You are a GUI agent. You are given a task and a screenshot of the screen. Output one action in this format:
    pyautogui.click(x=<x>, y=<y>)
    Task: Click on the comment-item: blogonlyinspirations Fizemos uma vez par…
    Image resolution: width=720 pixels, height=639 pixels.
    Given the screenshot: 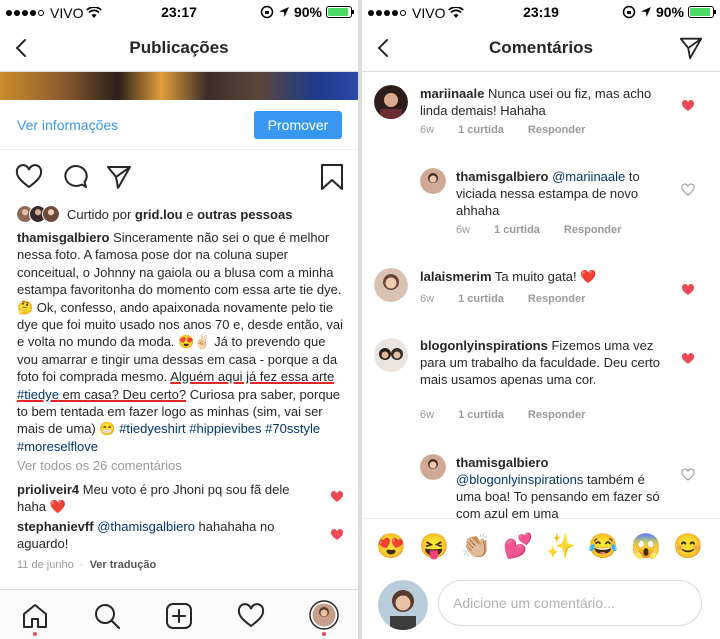 What is the action you would take?
    pyautogui.click(x=540, y=362)
    